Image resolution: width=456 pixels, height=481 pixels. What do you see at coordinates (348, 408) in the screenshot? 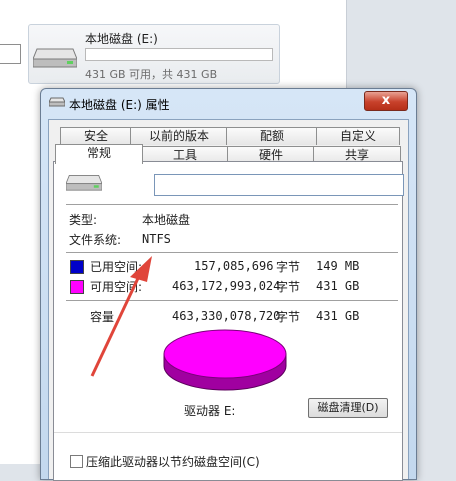
I see `disk-cleanup-button: 磁盘清理(D)` at bounding box center [348, 408].